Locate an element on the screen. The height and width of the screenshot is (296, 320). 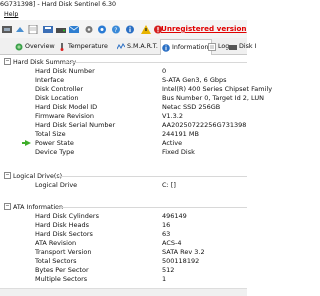
section-logical-drives: − Logical Drive(s) is located at coordinates (33, 176).